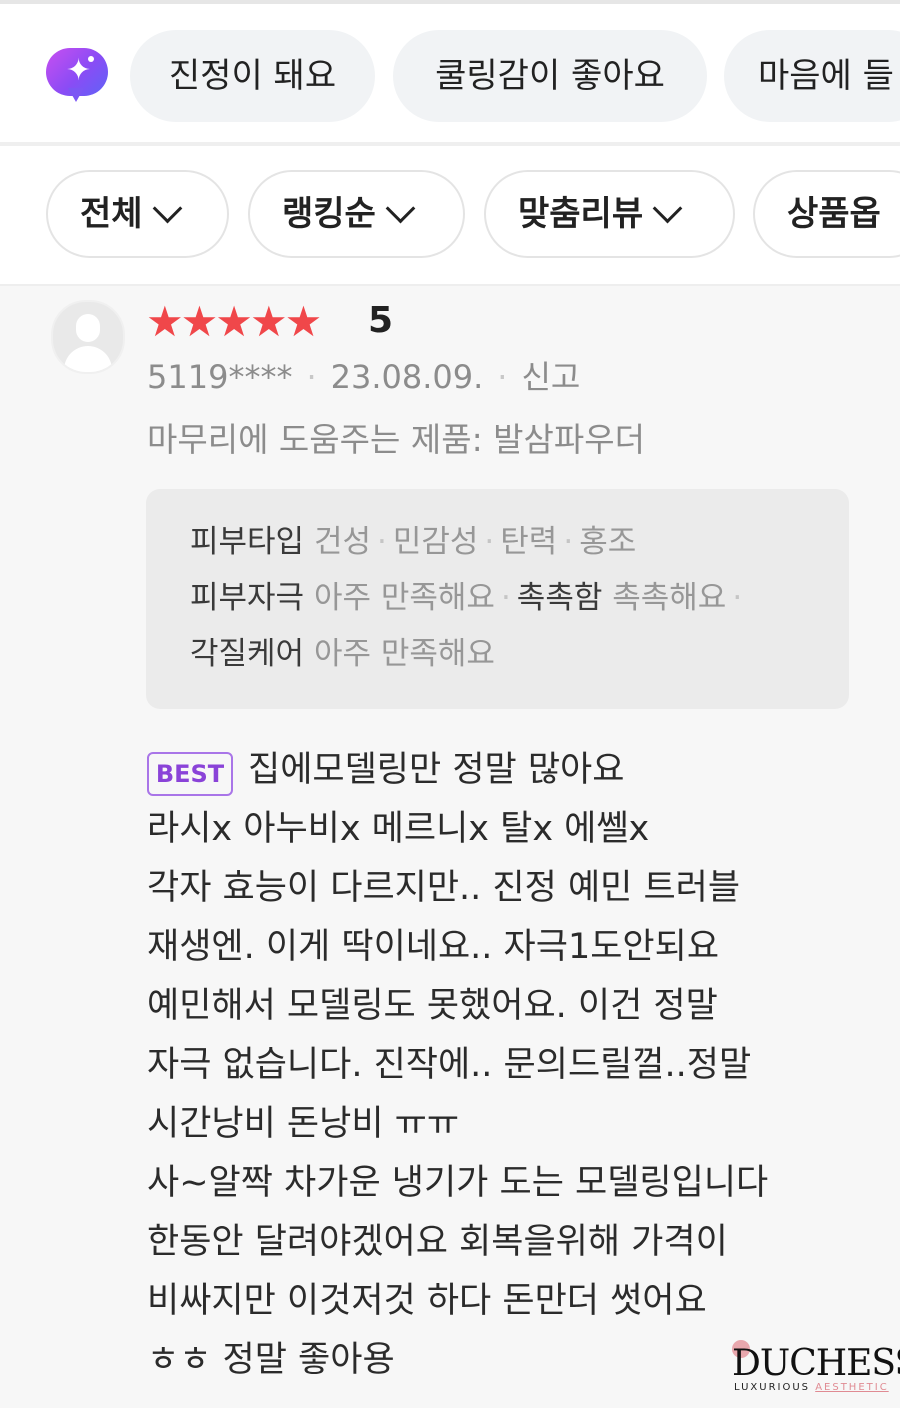 This screenshot has height=1408, width=900. I want to click on review-text-line: ㅎㅎ 정말 좋아용, so click(271, 1360).